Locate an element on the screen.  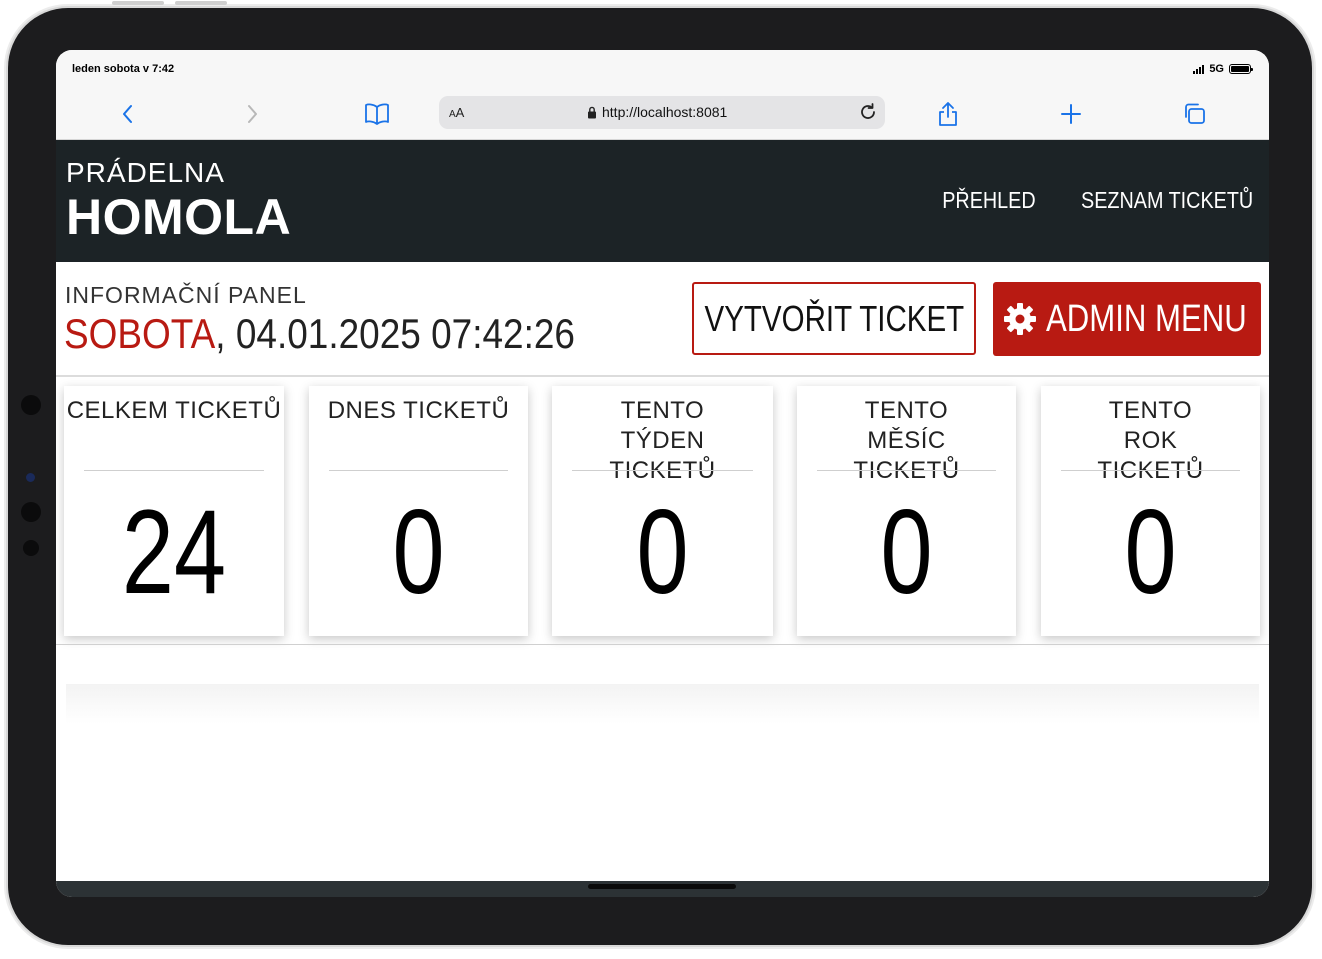
stat-card-title: CELKEM TICKETŮ is located at coordinates (174, 410).